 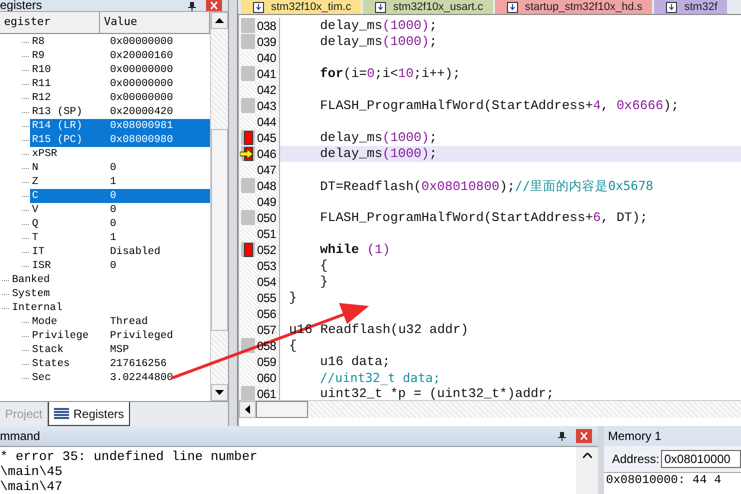 I want to click on register-row: Internal, so click(x=110, y=308).